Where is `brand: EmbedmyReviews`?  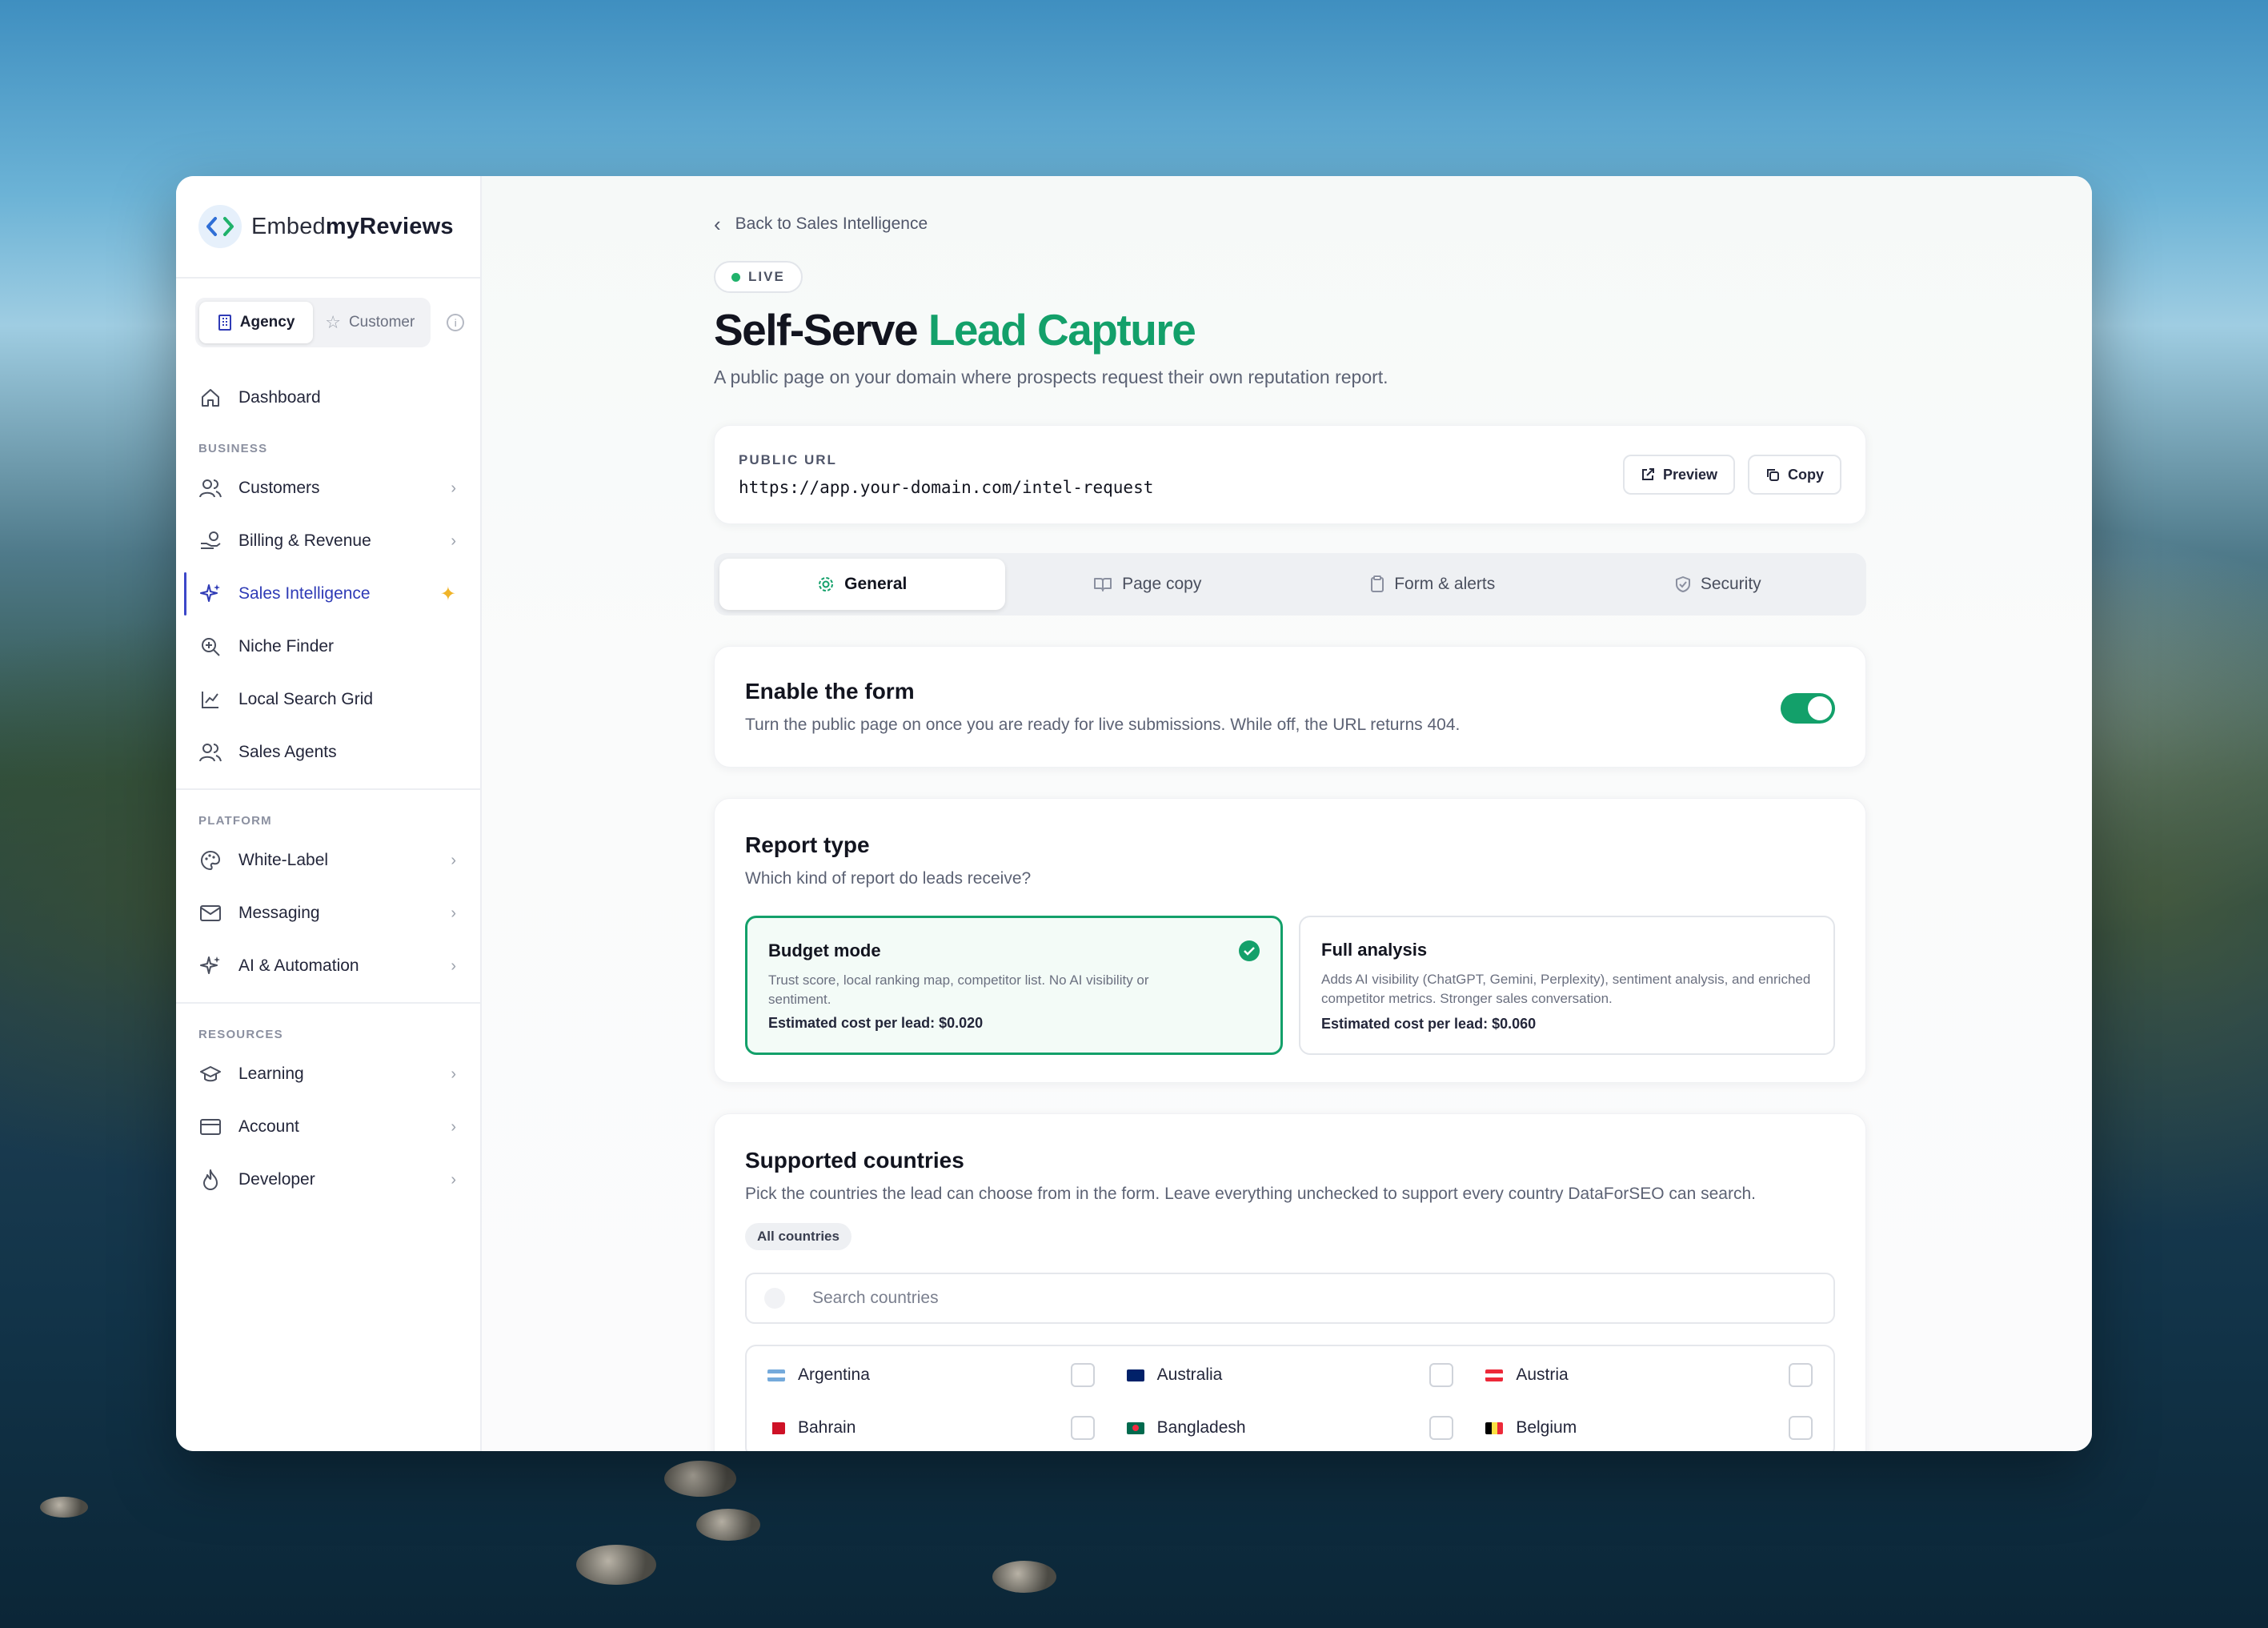
brand: EmbedmyReviews is located at coordinates (328, 227).